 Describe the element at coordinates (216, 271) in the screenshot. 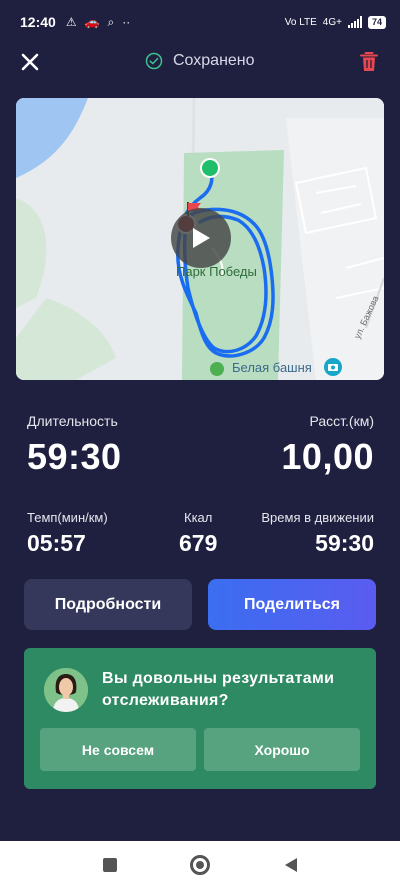

I see `map-park-label: Парк Победы` at that location.